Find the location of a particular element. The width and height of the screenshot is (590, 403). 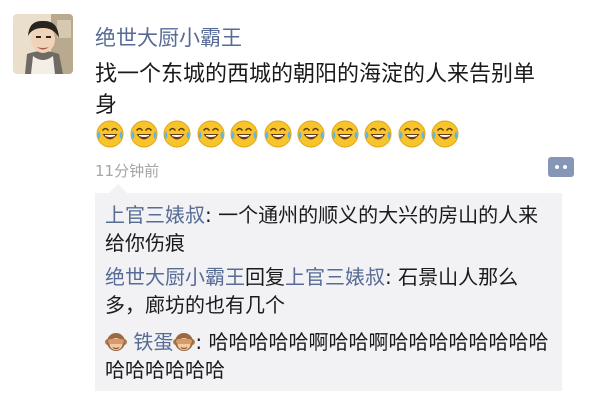

avatar-image is located at coordinates (43, 44).